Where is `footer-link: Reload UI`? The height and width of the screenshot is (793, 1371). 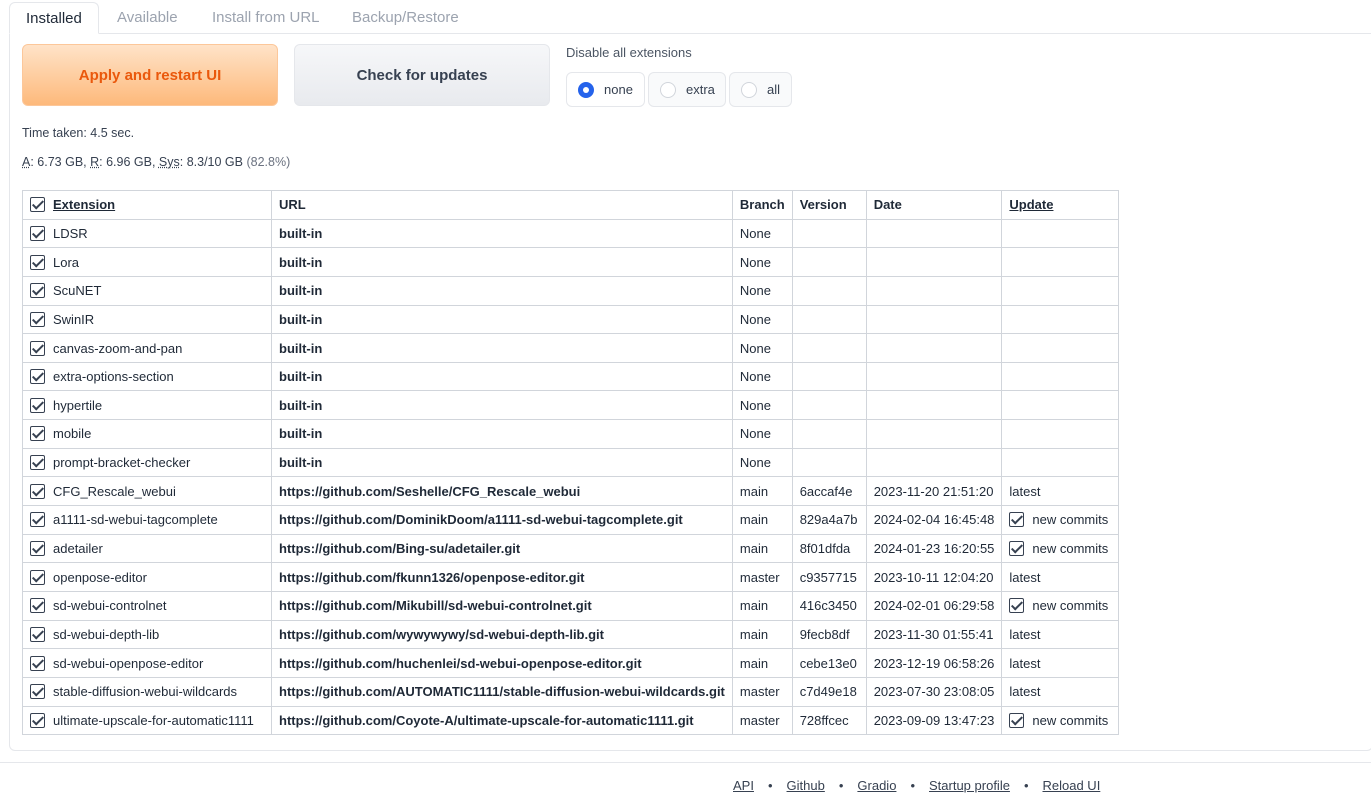 footer-link: Reload UI is located at coordinates (1072, 785).